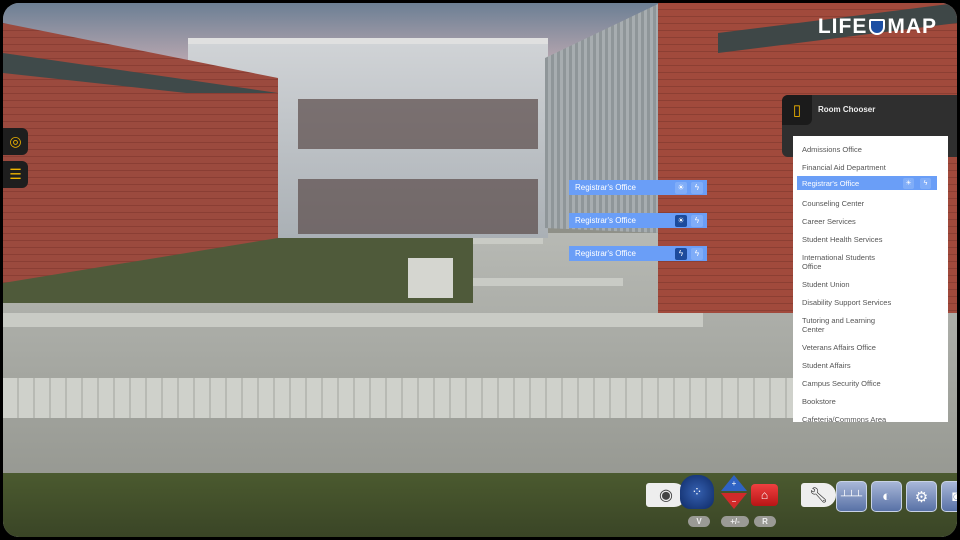 The image size is (960, 540). I want to click on view-key-hint: V, so click(699, 521).